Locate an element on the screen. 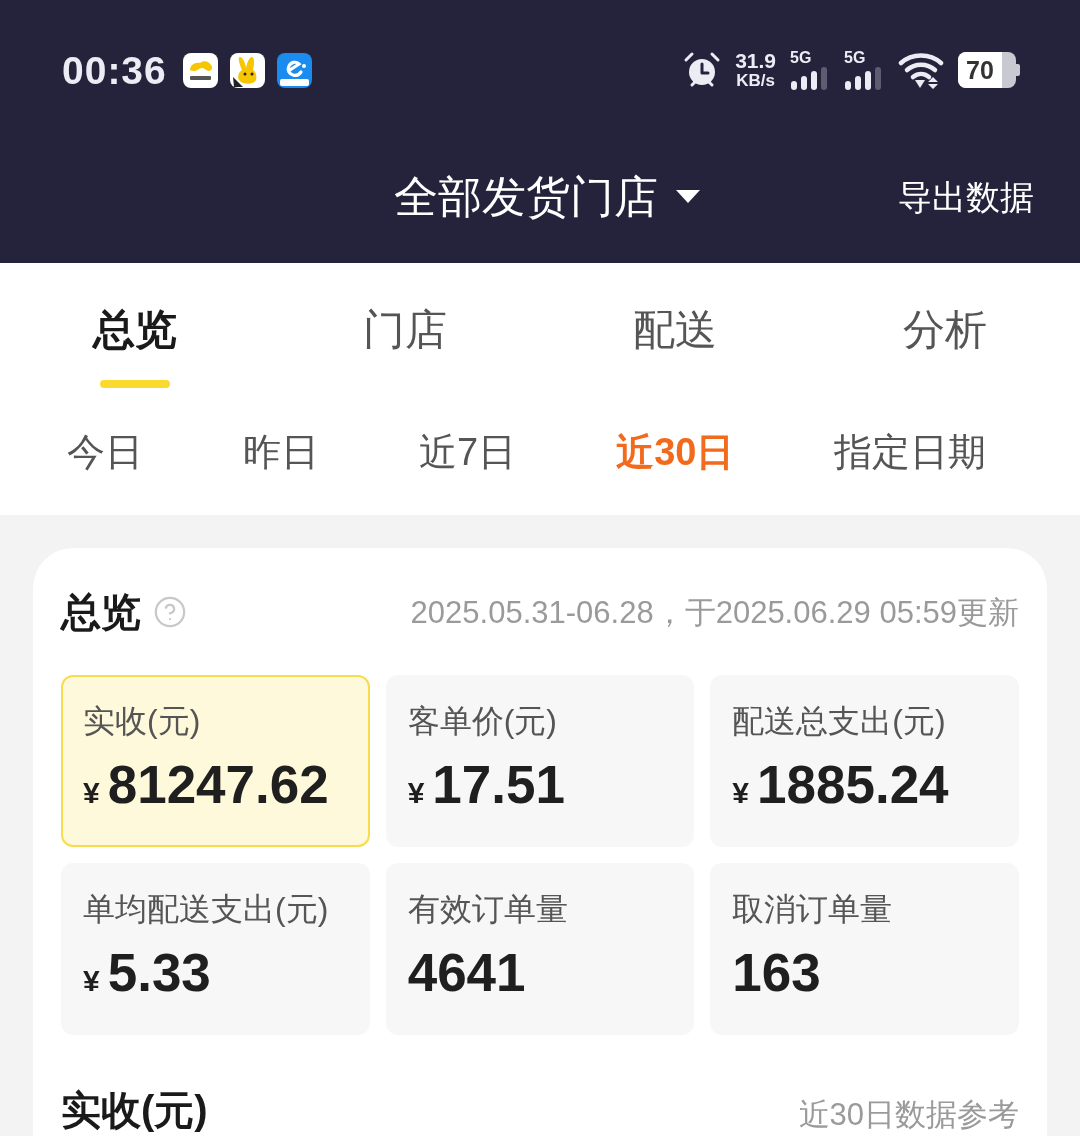 The height and width of the screenshot is (1136, 1080). metric-card: 实收(元) ¥81247.62 is located at coordinates (215, 761).